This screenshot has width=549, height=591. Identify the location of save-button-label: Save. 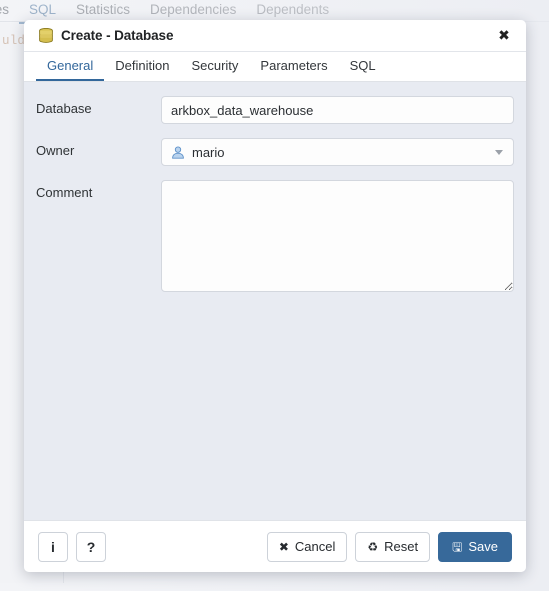
(483, 546).